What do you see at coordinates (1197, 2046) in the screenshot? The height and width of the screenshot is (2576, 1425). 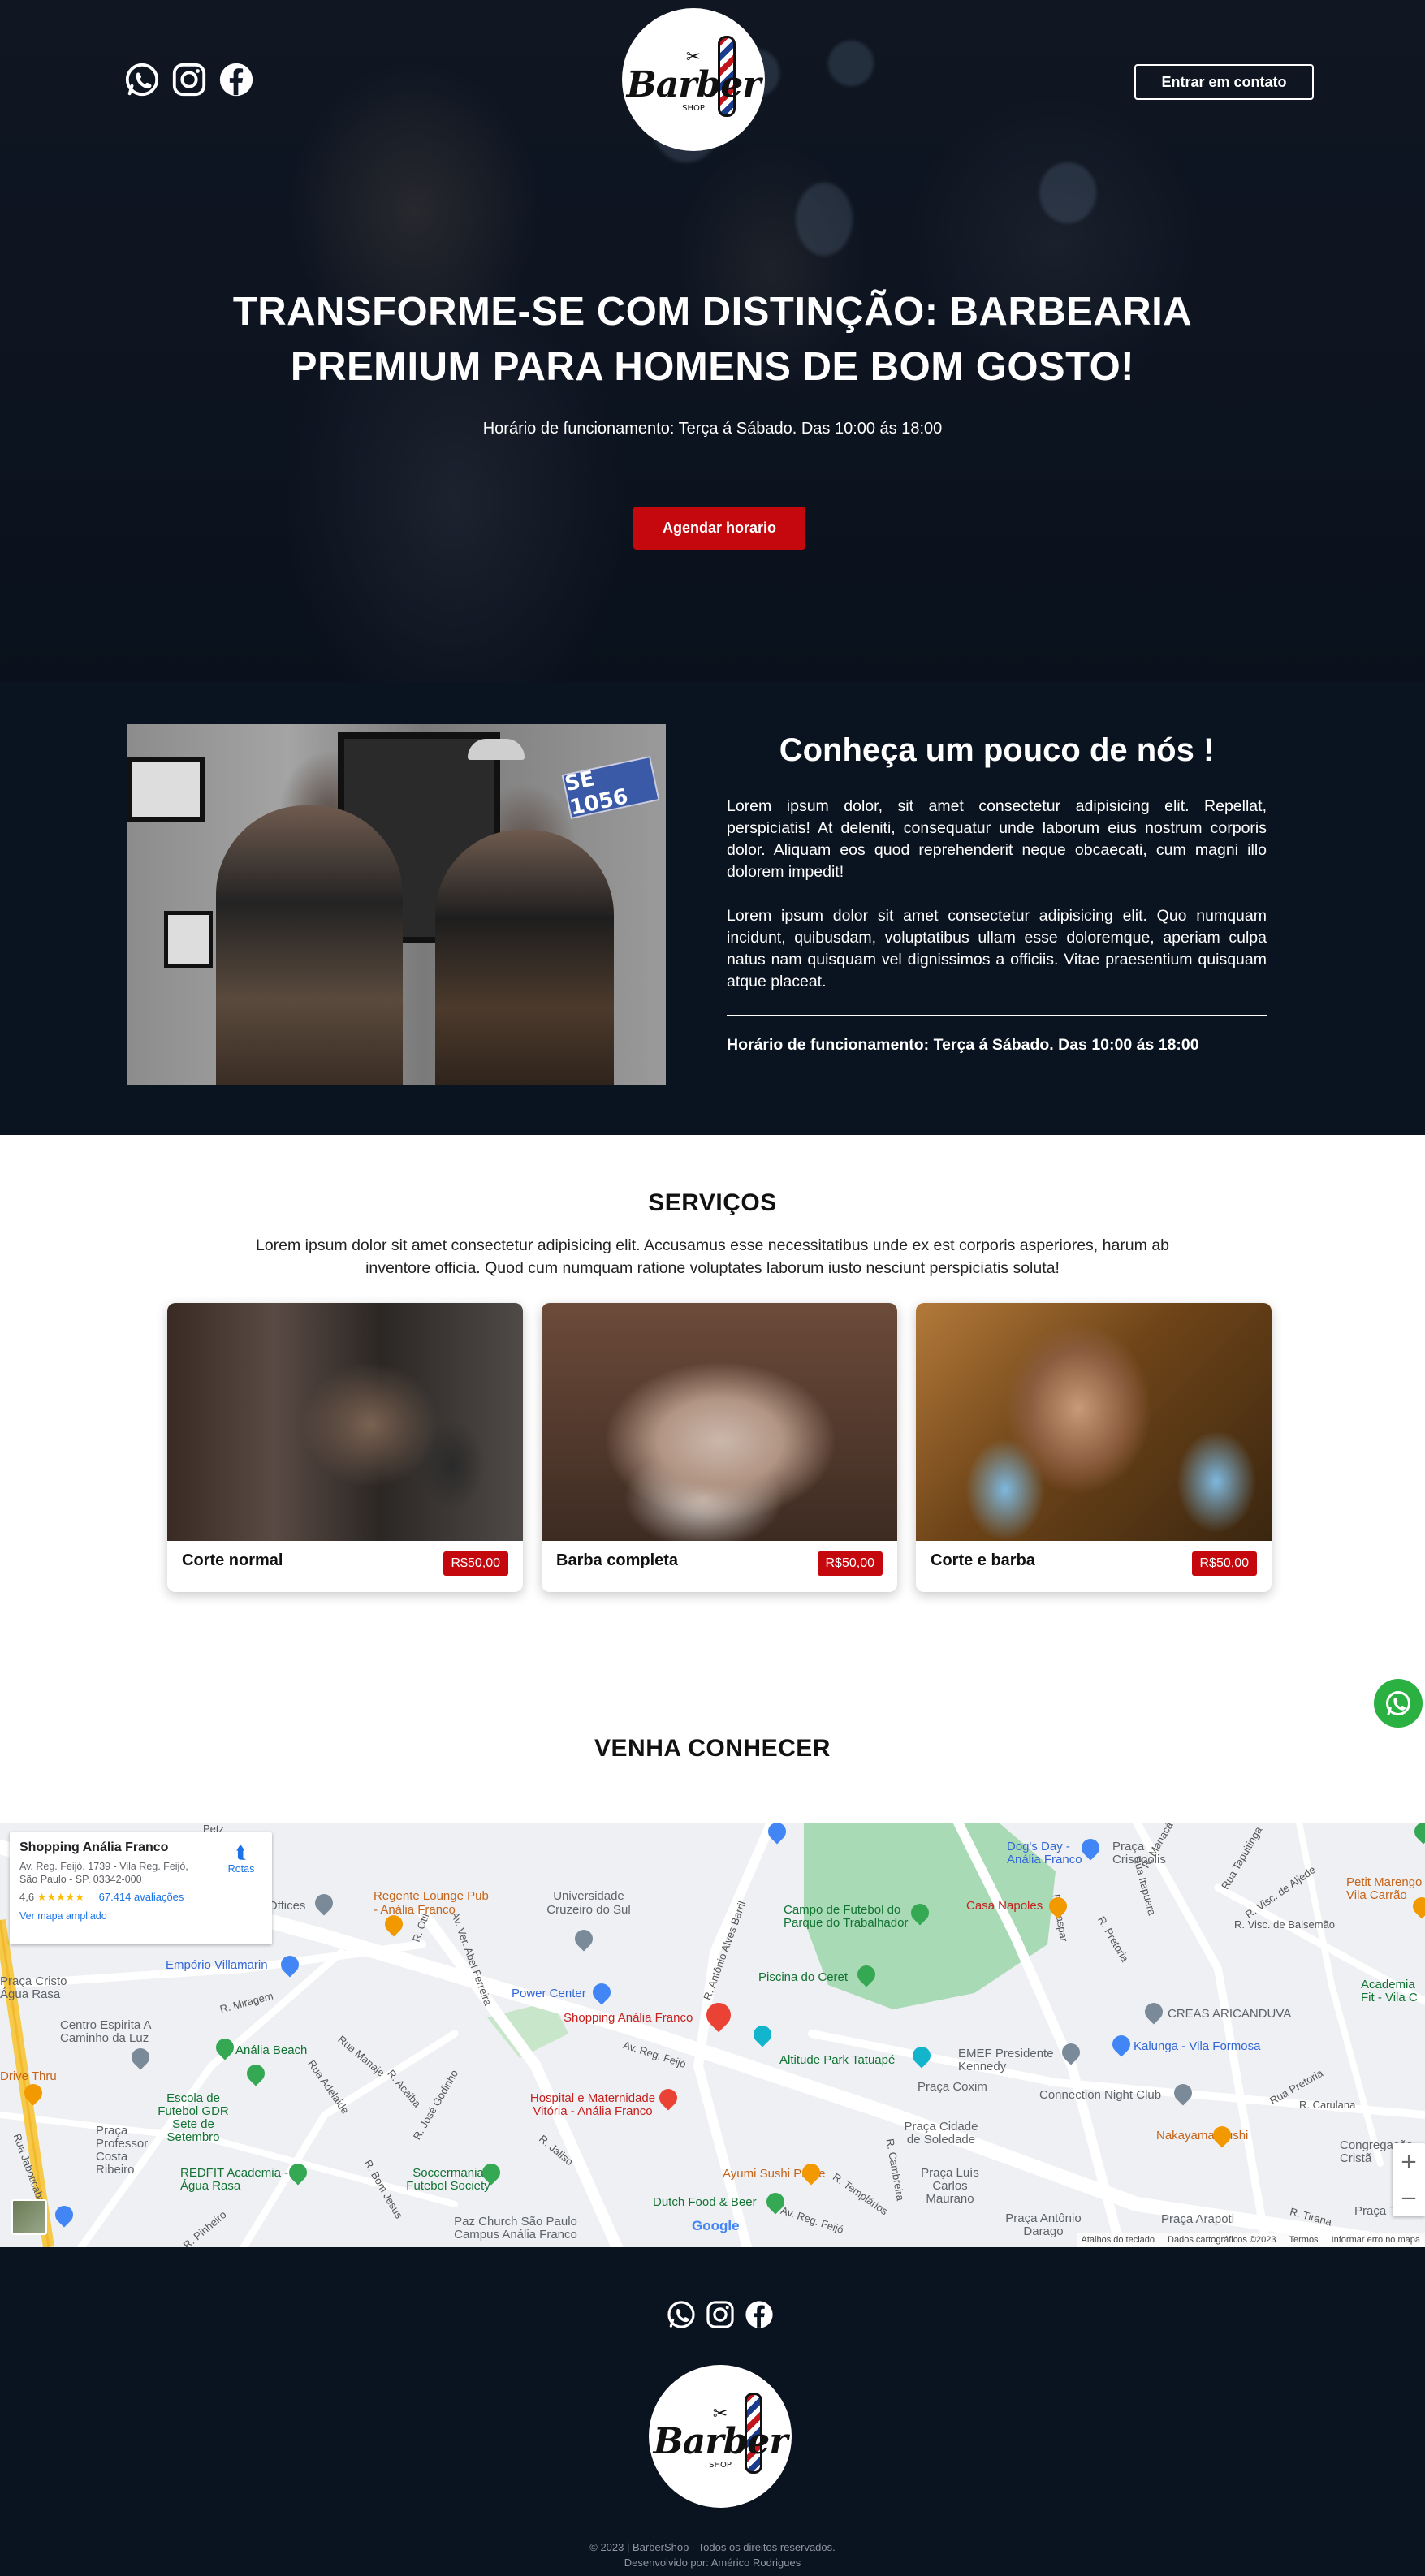 I see `map-label: Kalunga - Vila Formosa` at bounding box center [1197, 2046].